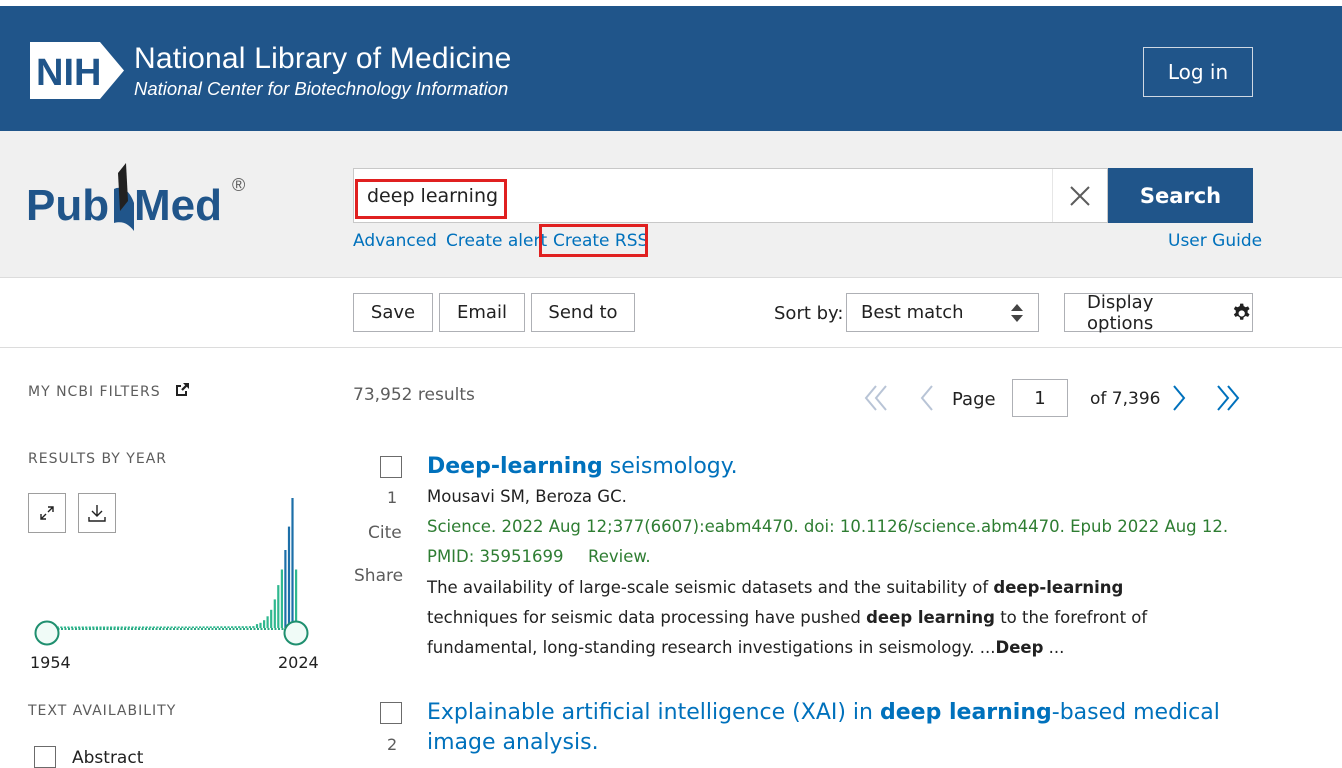 This screenshot has width=1342, height=768. What do you see at coordinates (1179, 398) in the screenshot?
I see `next-page-icon` at bounding box center [1179, 398].